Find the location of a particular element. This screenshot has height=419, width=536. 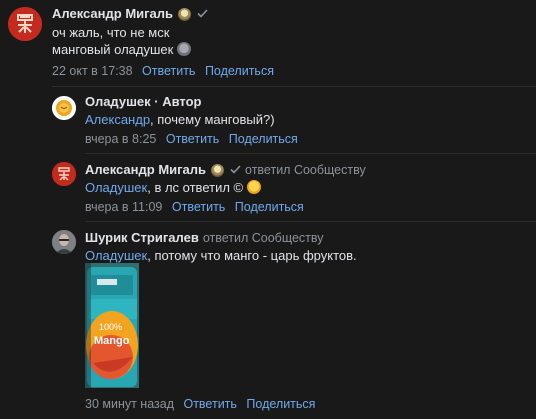

photo-label-mango: Mango is located at coordinates (112, 341).